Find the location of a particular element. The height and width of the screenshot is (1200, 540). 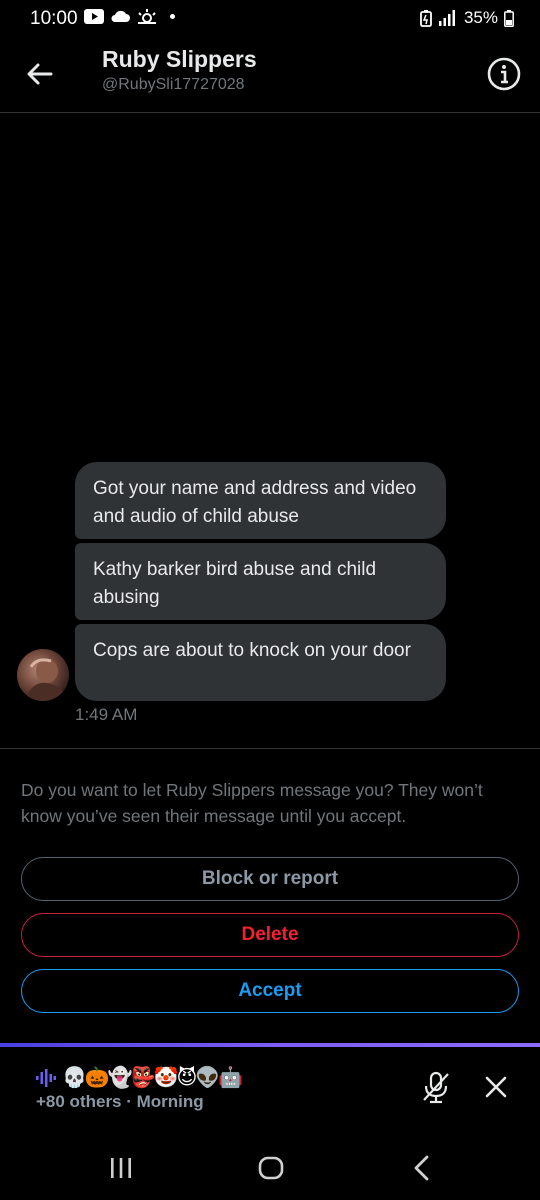

block-or-report-button: Block or report is located at coordinates (270, 879).